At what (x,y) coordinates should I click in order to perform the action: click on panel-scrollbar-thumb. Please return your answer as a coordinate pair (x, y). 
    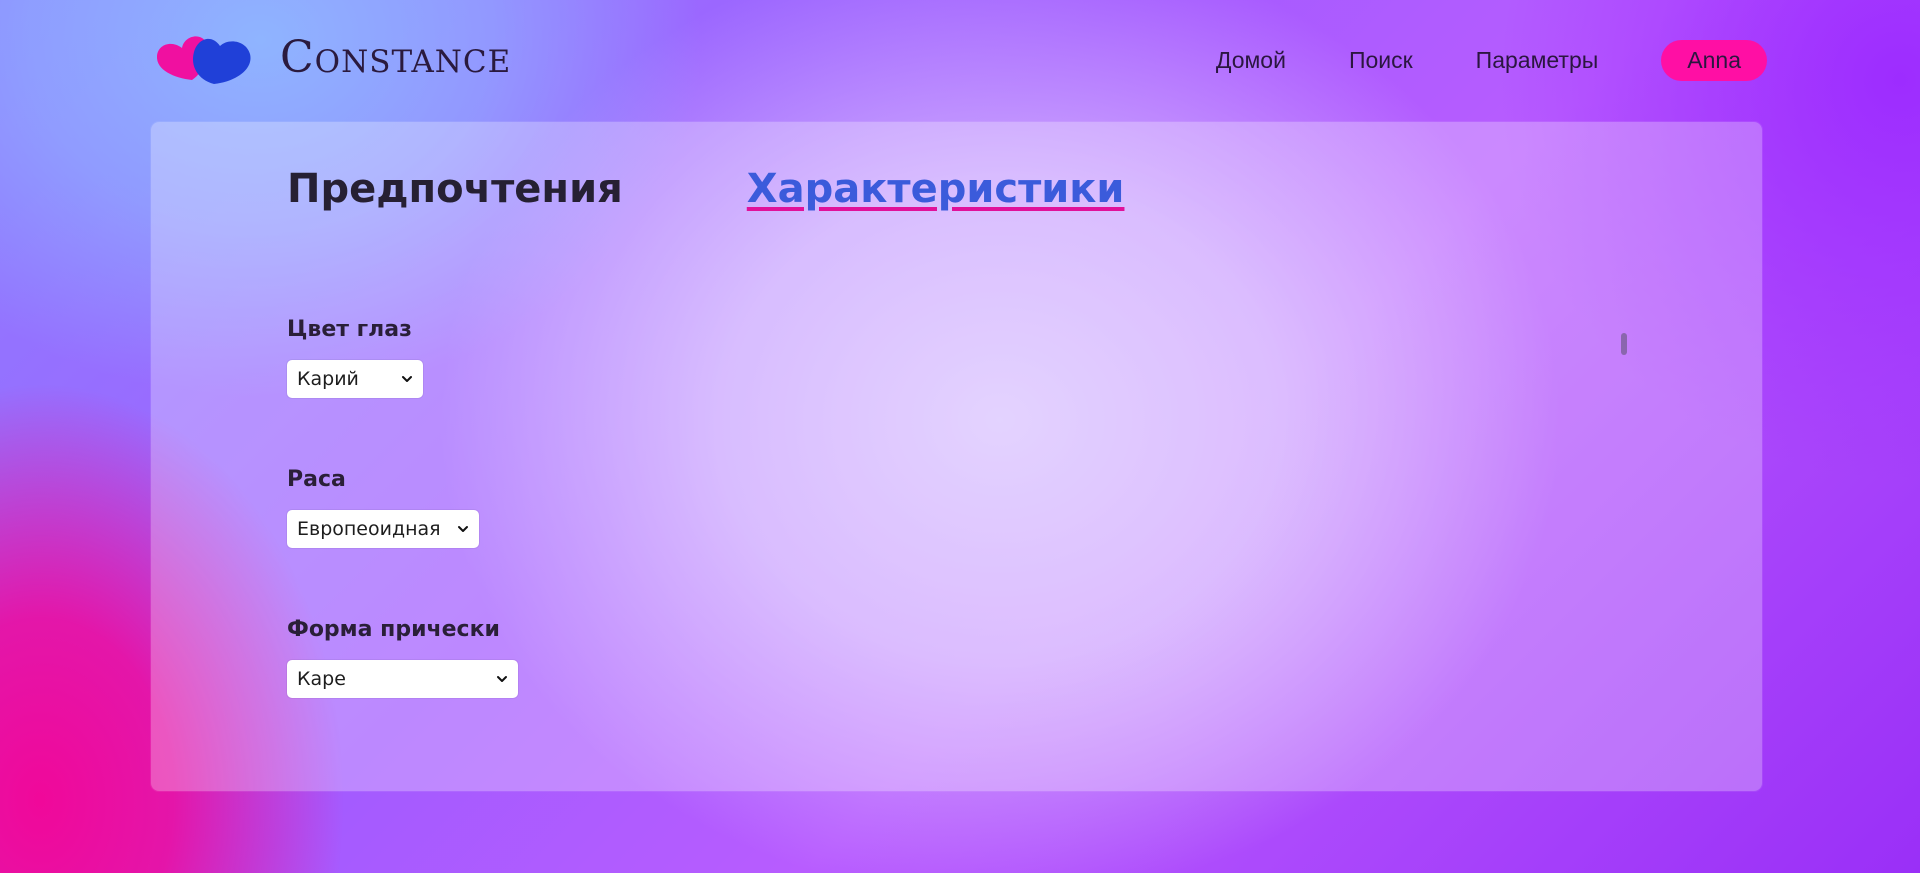
    Looking at the image, I should click on (1624, 344).